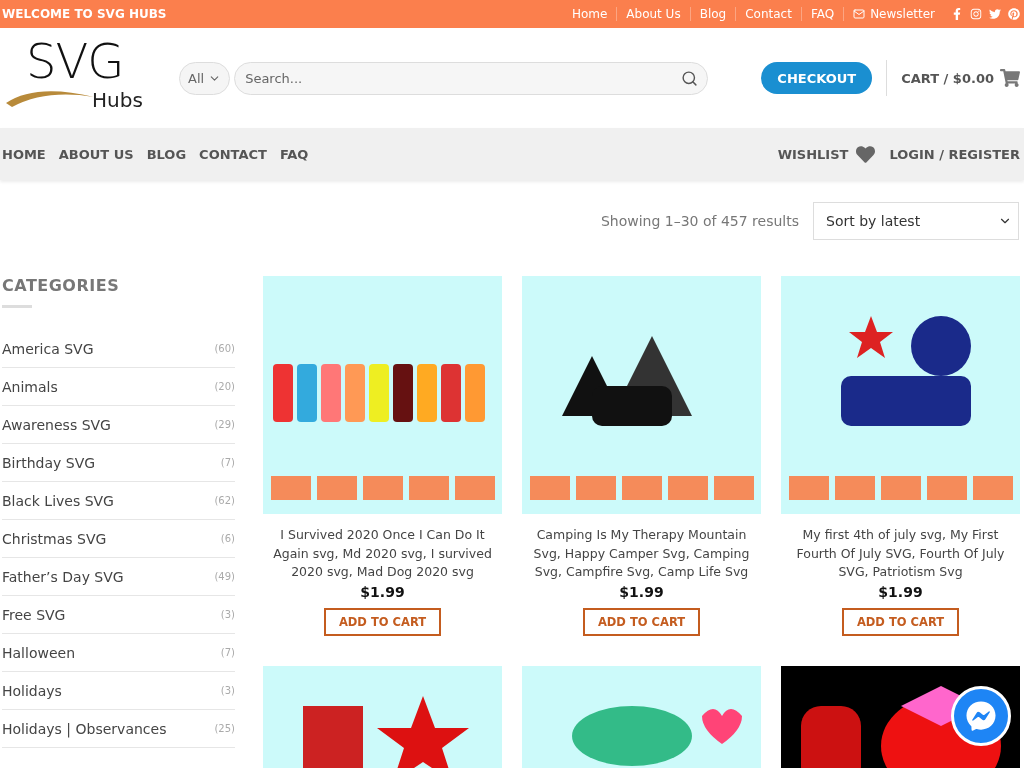 This screenshot has width=1024, height=768. What do you see at coordinates (224, 728) in the screenshot?
I see `category-count: (25)` at bounding box center [224, 728].